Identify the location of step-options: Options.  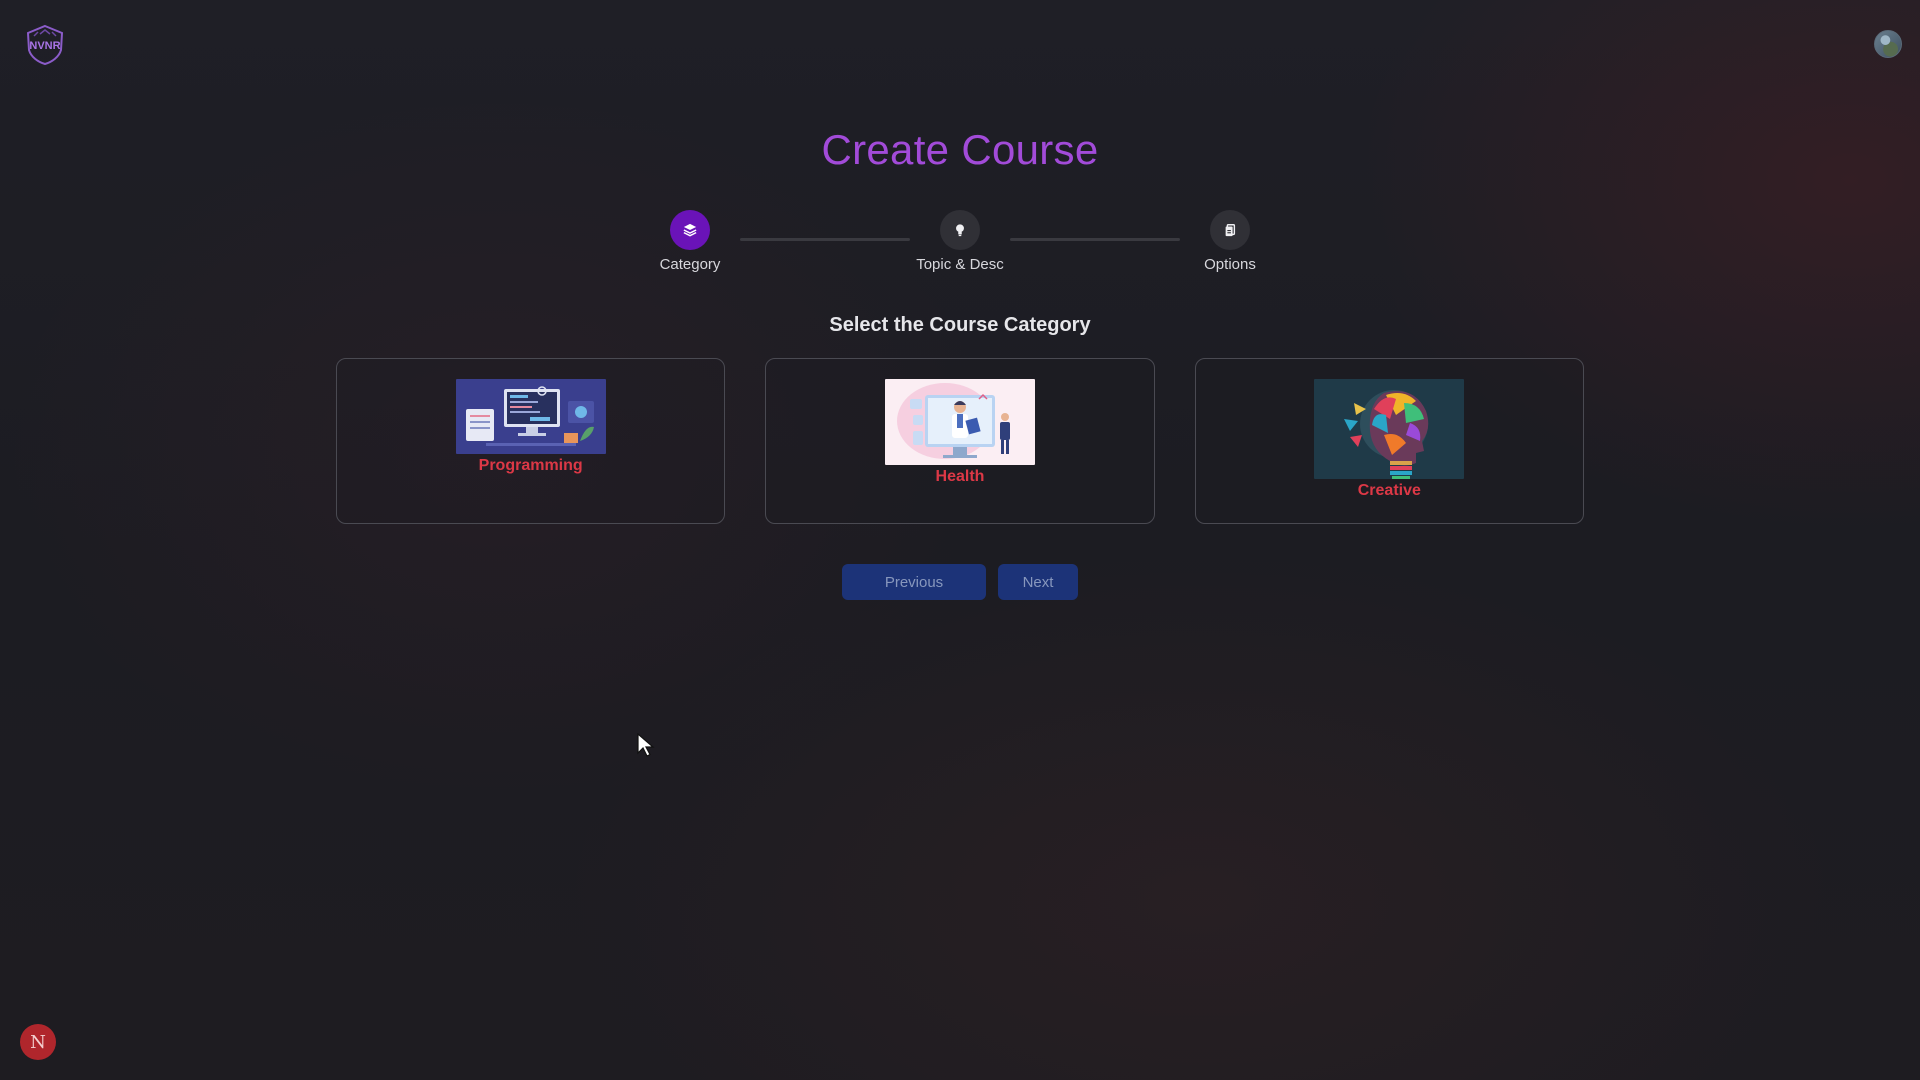
(1230, 241).